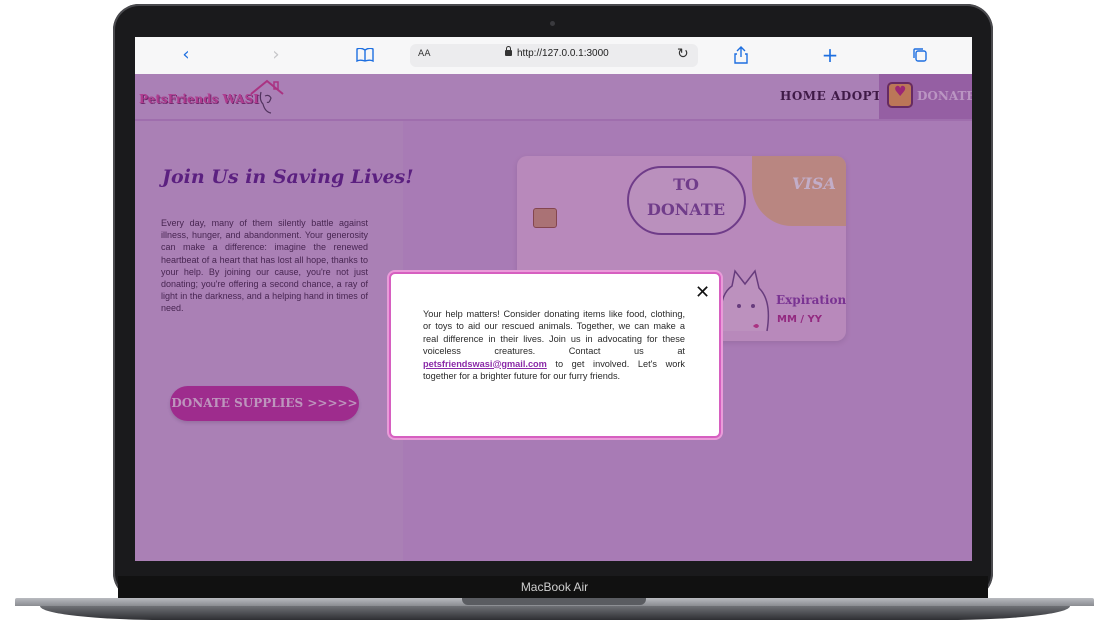 The image size is (1109, 626). I want to click on contact-email-link: petsfriendswasi@gmail.com, so click(485, 364).